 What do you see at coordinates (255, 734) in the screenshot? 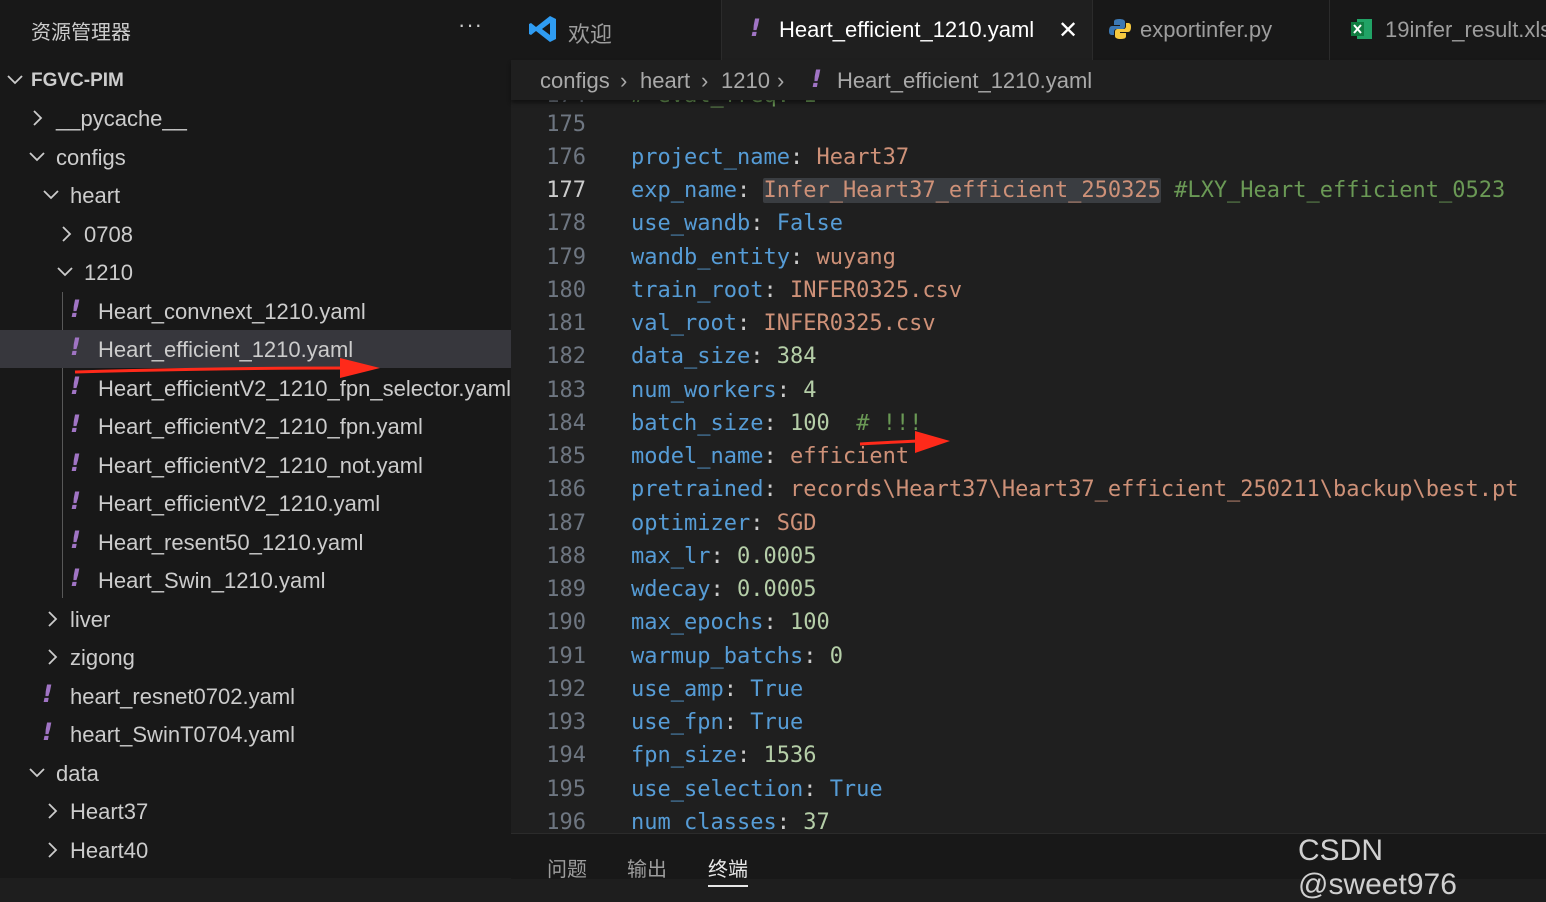
I see `tree-file-heart-swint0704: ! heart_SwinT0704.yaml` at bounding box center [255, 734].